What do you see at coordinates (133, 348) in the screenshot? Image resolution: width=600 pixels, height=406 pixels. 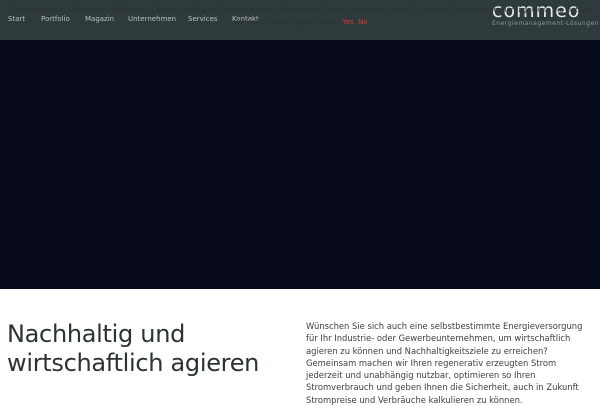 I see `page-headline: Nachhaltig und wirtschaftlich agieren` at bounding box center [133, 348].